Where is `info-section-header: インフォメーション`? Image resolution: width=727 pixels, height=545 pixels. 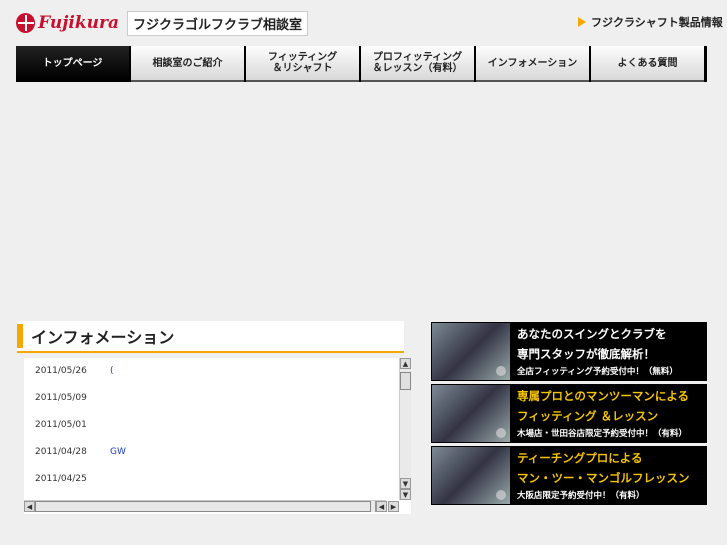 info-section-header: インフォメーション is located at coordinates (210, 337).